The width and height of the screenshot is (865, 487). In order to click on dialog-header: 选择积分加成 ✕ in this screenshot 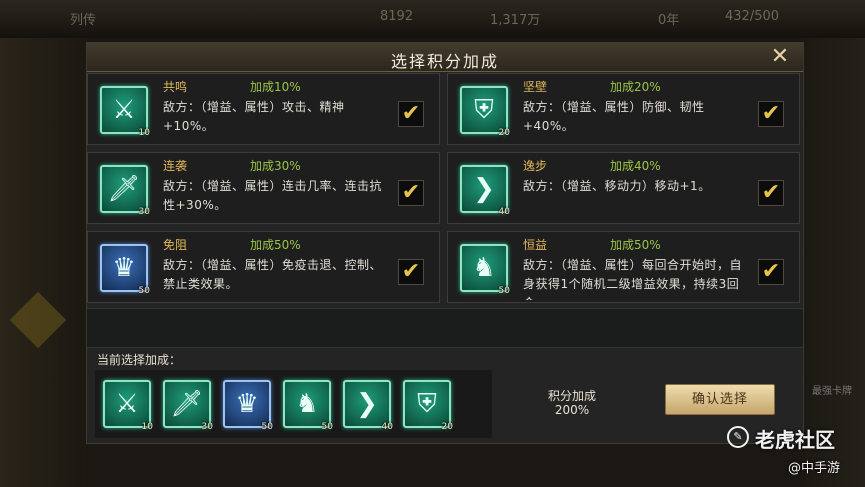, I will do `click(445, 57)`.